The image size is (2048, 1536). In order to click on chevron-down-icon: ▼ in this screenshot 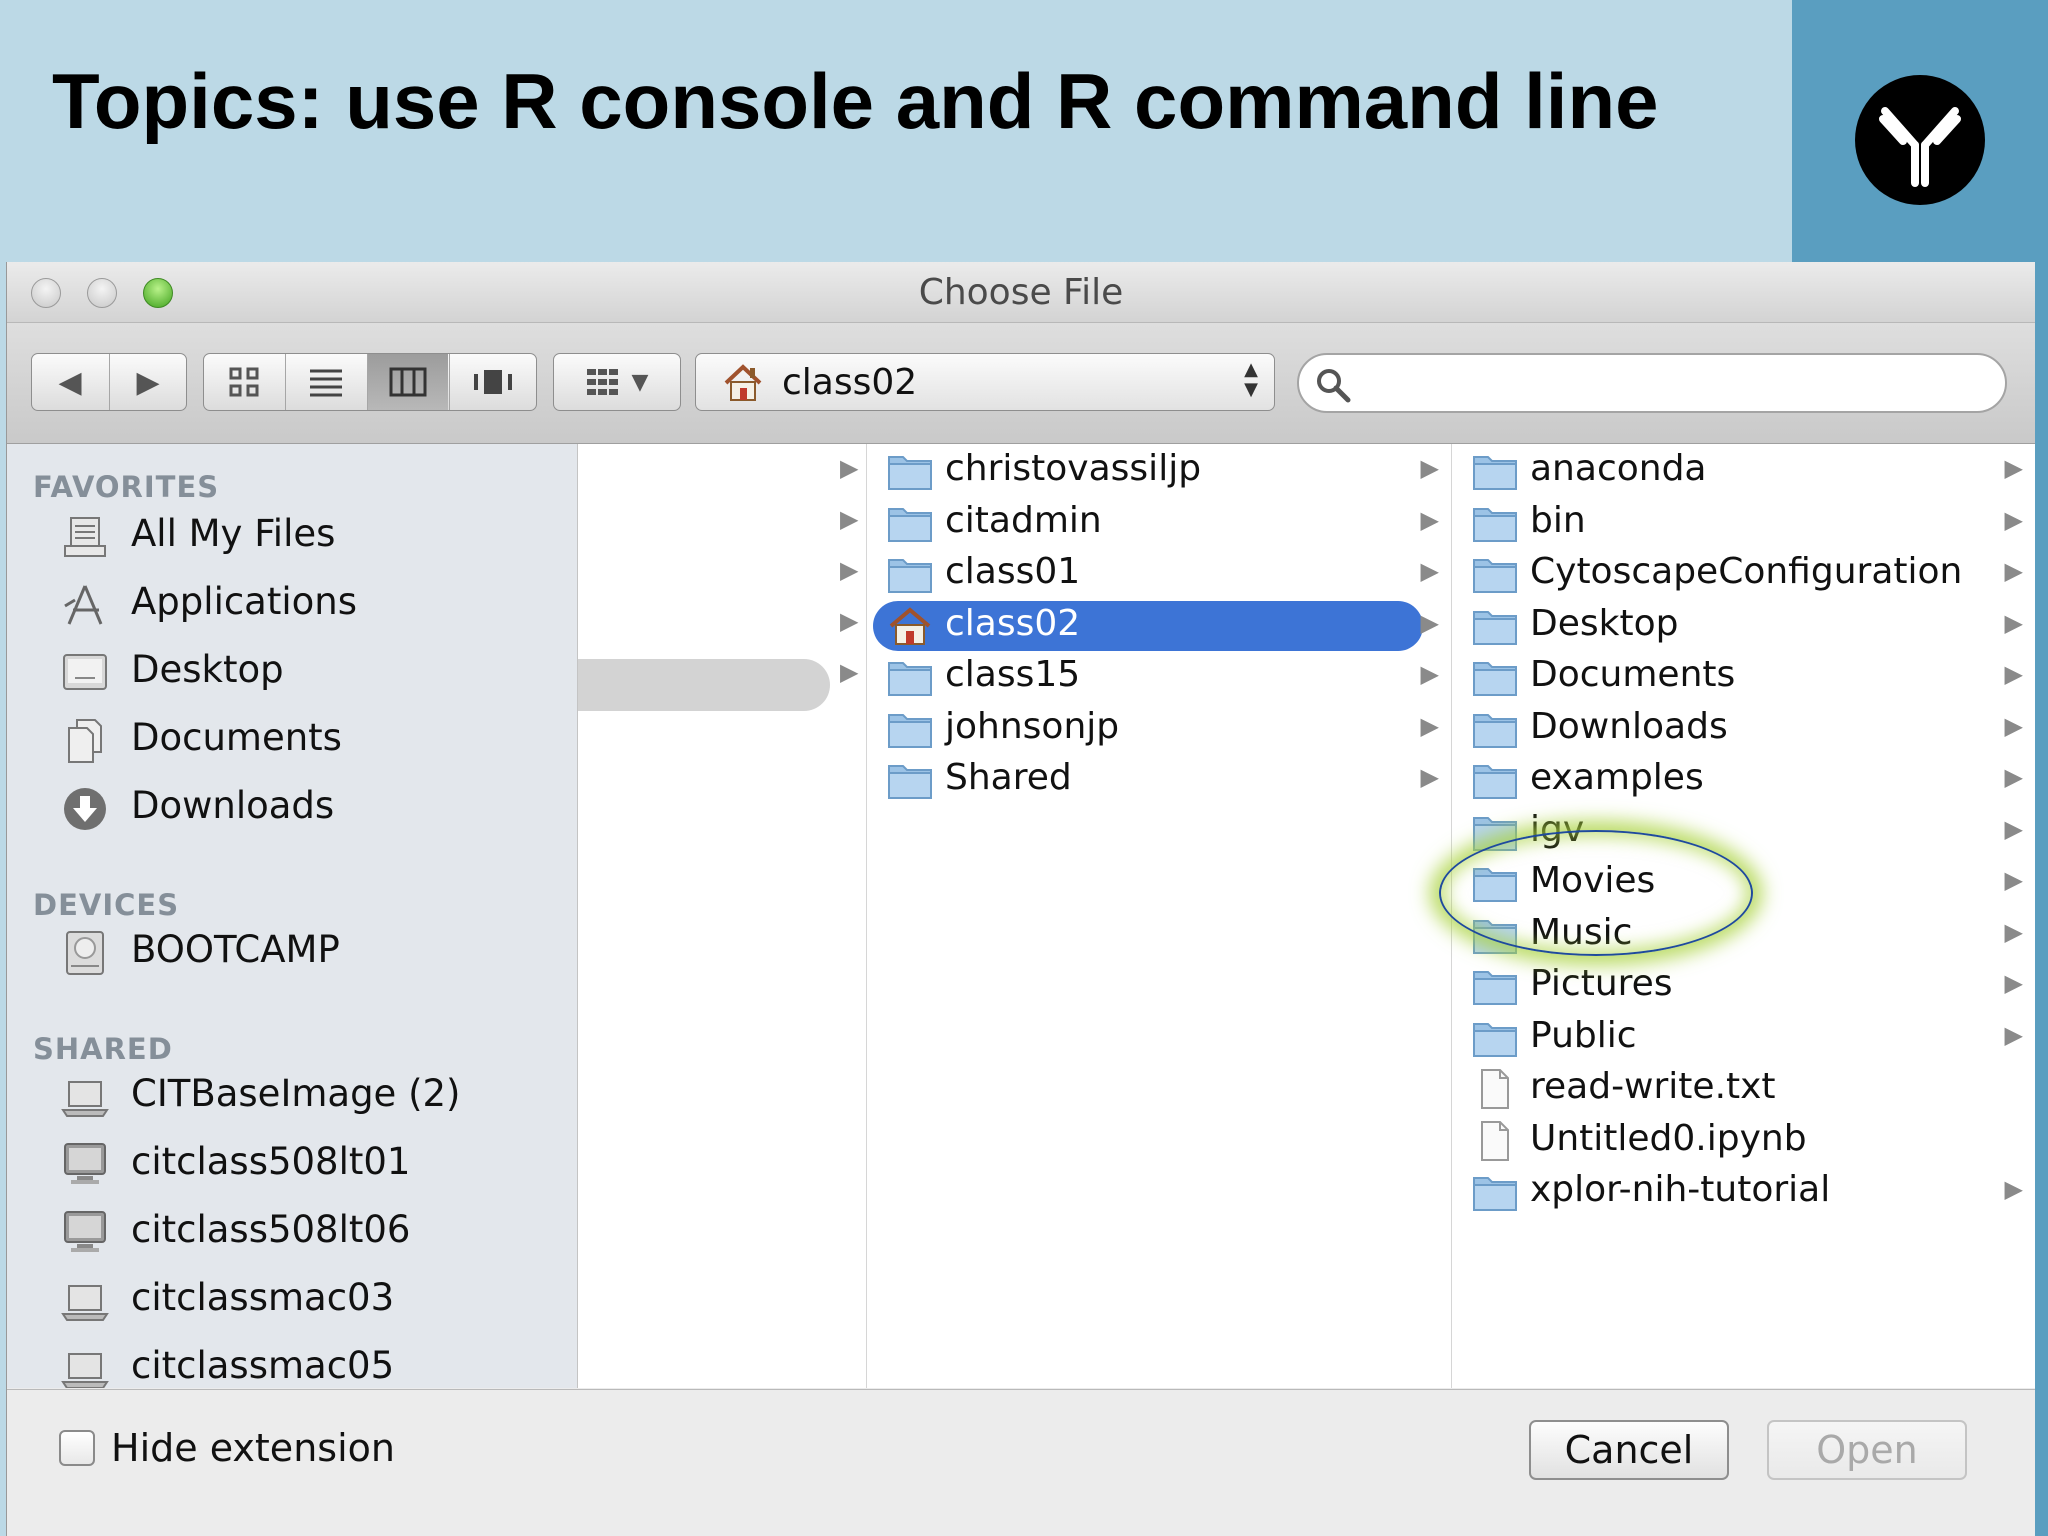, I will do `click(640, 382)`.